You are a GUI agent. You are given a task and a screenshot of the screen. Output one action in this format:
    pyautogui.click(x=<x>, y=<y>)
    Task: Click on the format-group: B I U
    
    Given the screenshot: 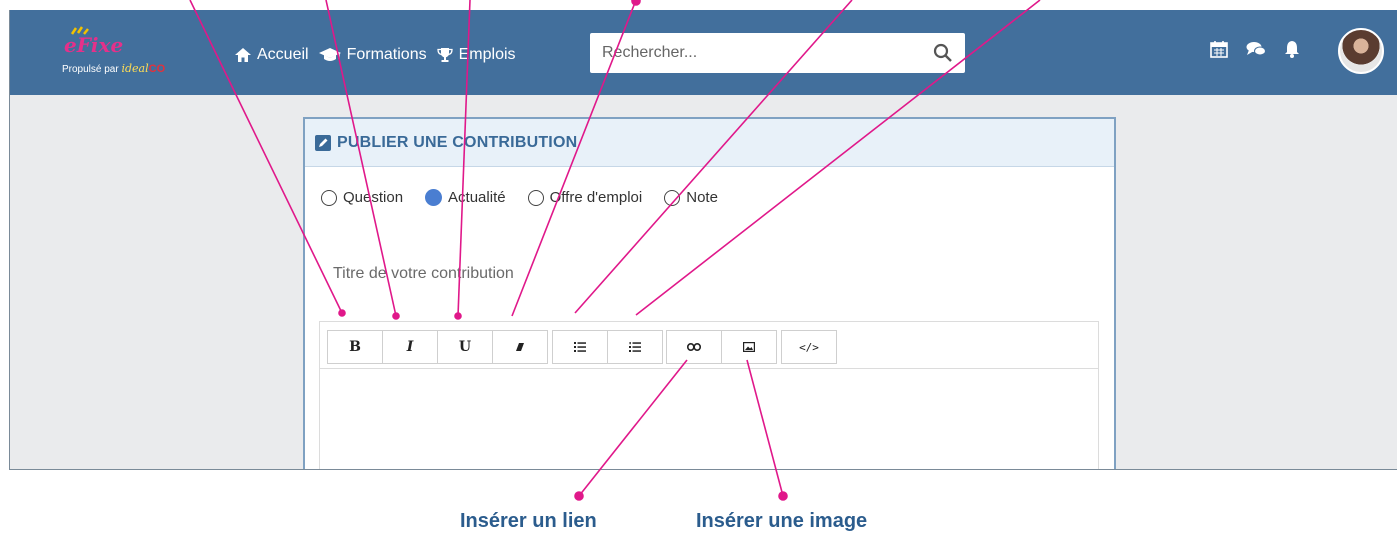 What is the action you would take?
    pyautogui.click(x=437, y=347)
    